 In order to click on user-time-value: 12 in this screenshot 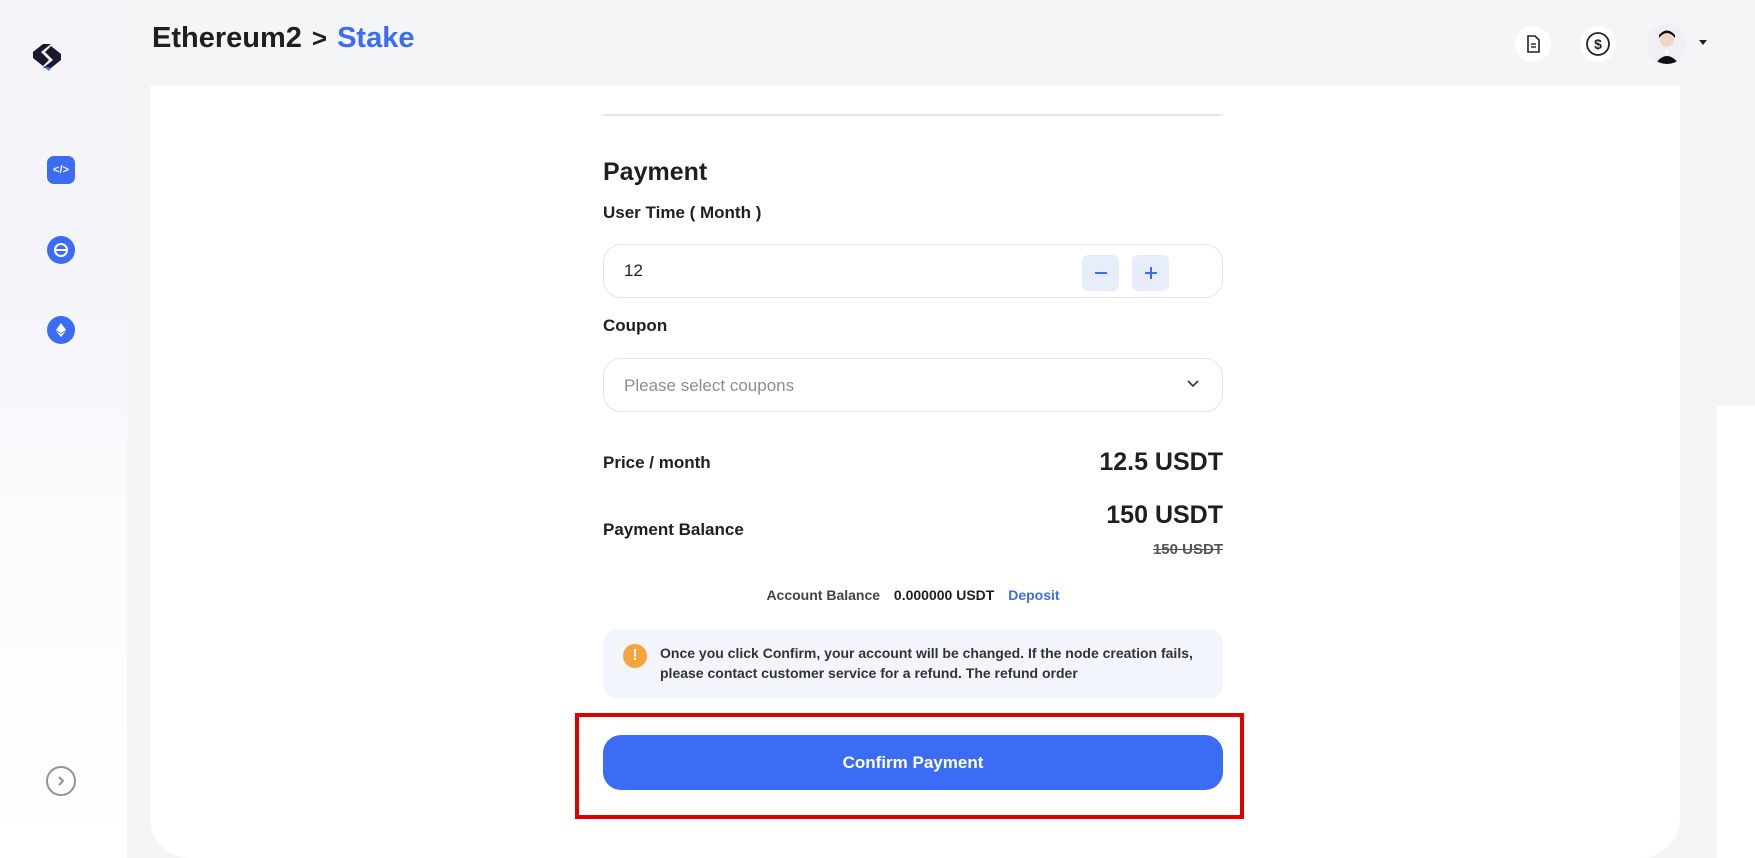, I will do `click(633, 271)`.